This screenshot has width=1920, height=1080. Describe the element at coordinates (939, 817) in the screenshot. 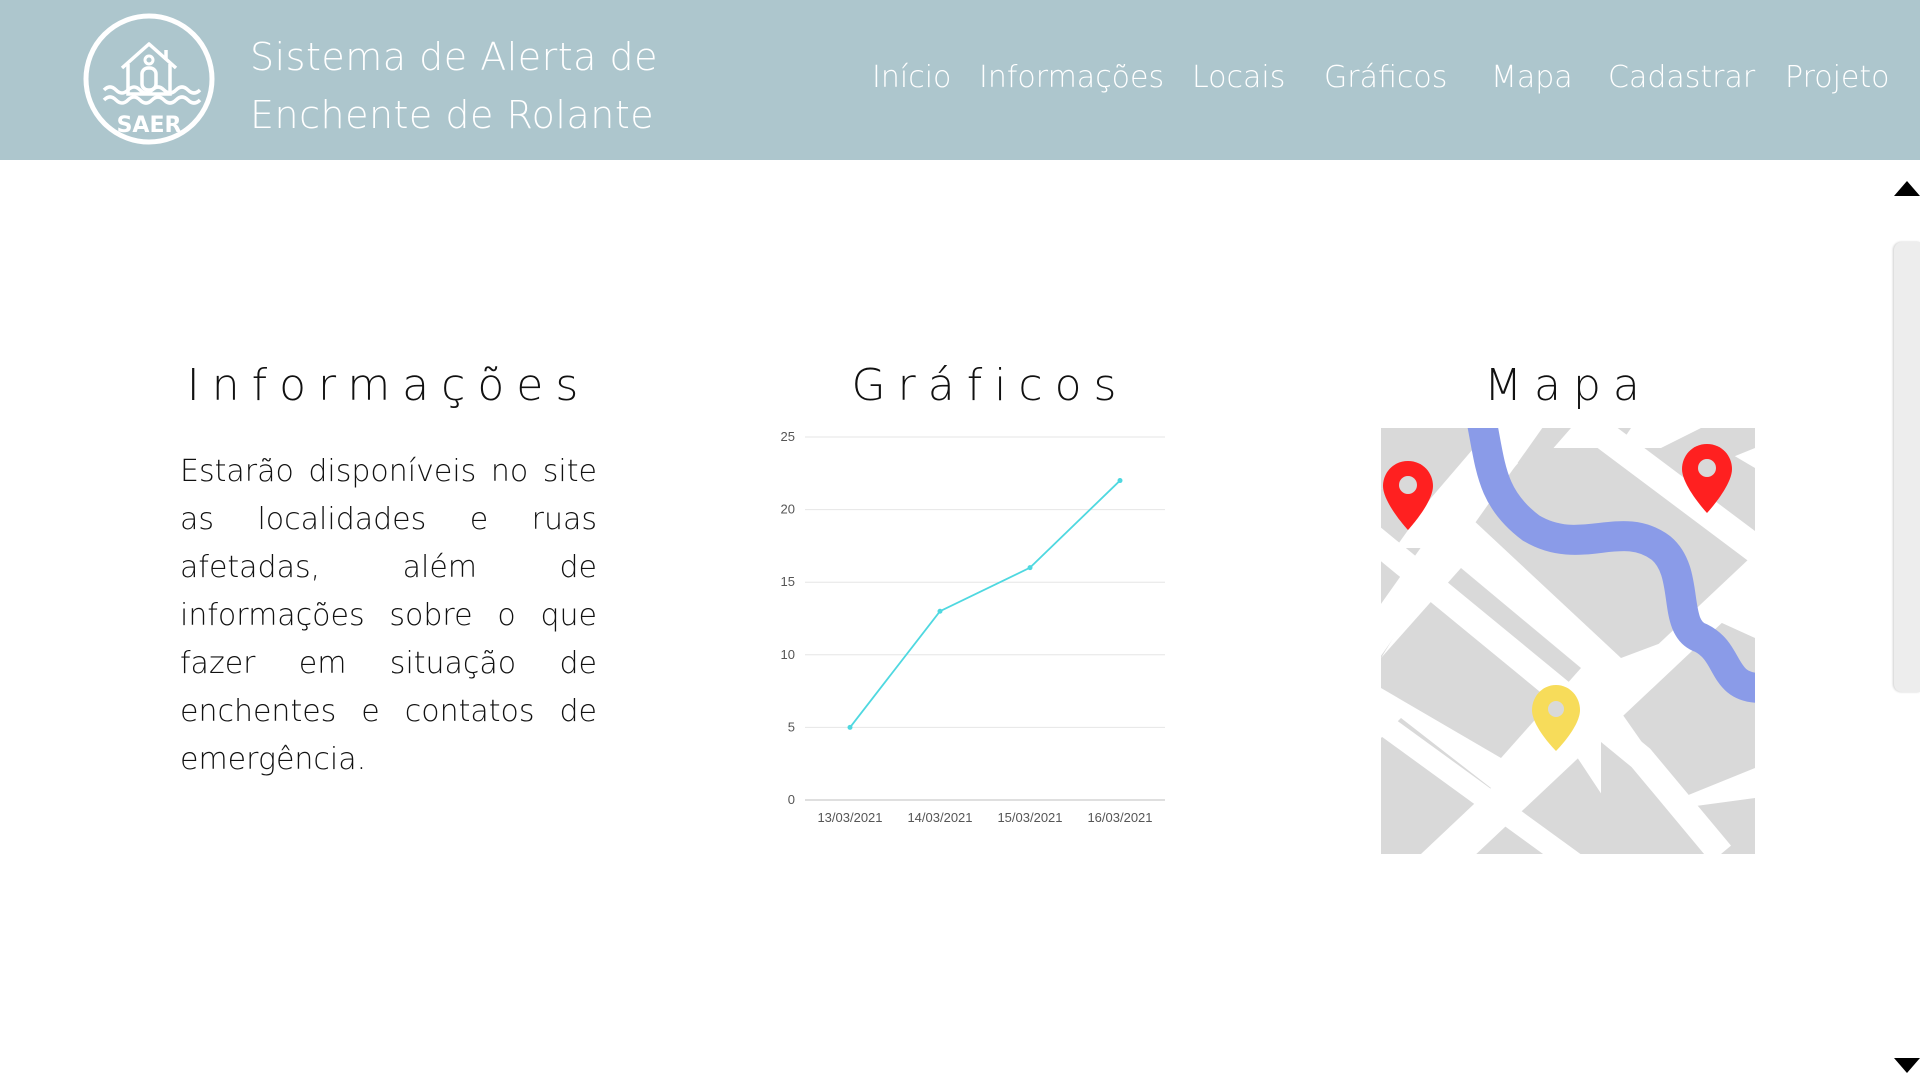

I see `x-tick-label: 14/03/2021` at that location.